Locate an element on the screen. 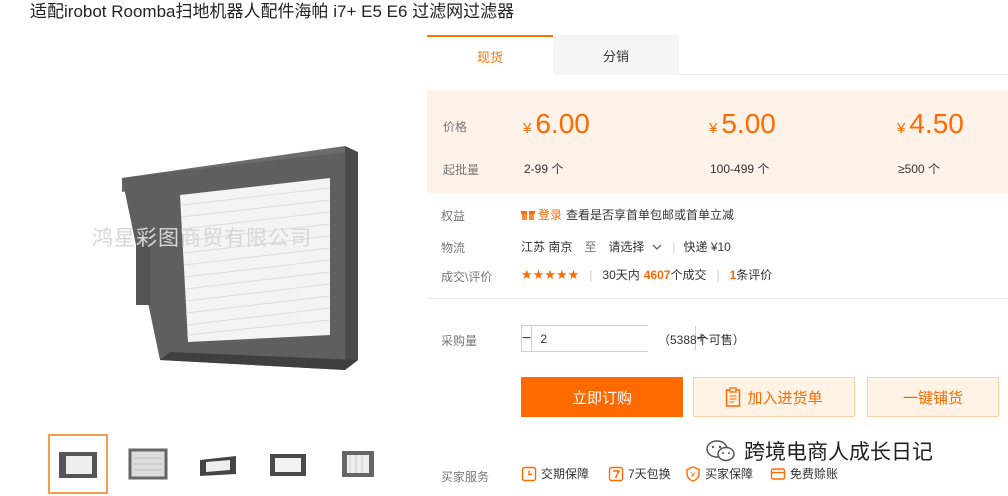 This screenshot has height=496, width=1008. review-count: 1 is located at coordinates (733, 275).